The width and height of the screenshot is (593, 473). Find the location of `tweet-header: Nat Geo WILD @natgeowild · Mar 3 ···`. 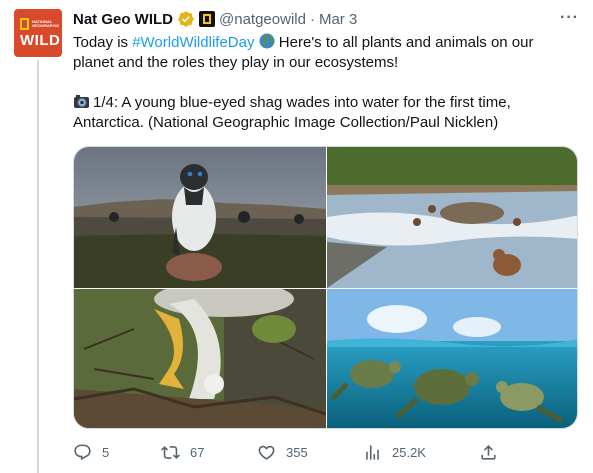

tweet-header: Nat Geo WILD @natgeowild · Mar 3 ··· is located at coordinates (326, 19).